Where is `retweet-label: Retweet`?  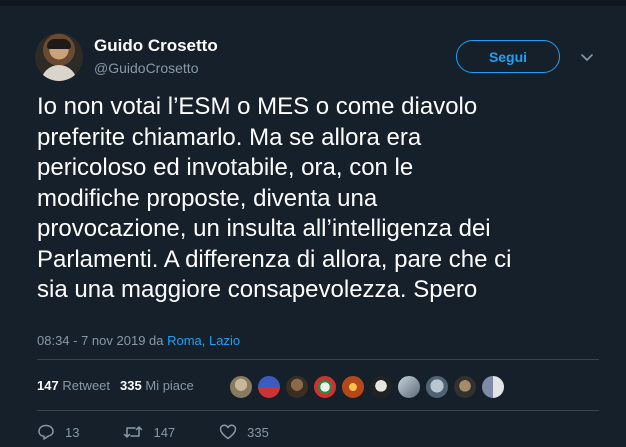 retweet-label: Retweet is located at coordinates (86, 385).